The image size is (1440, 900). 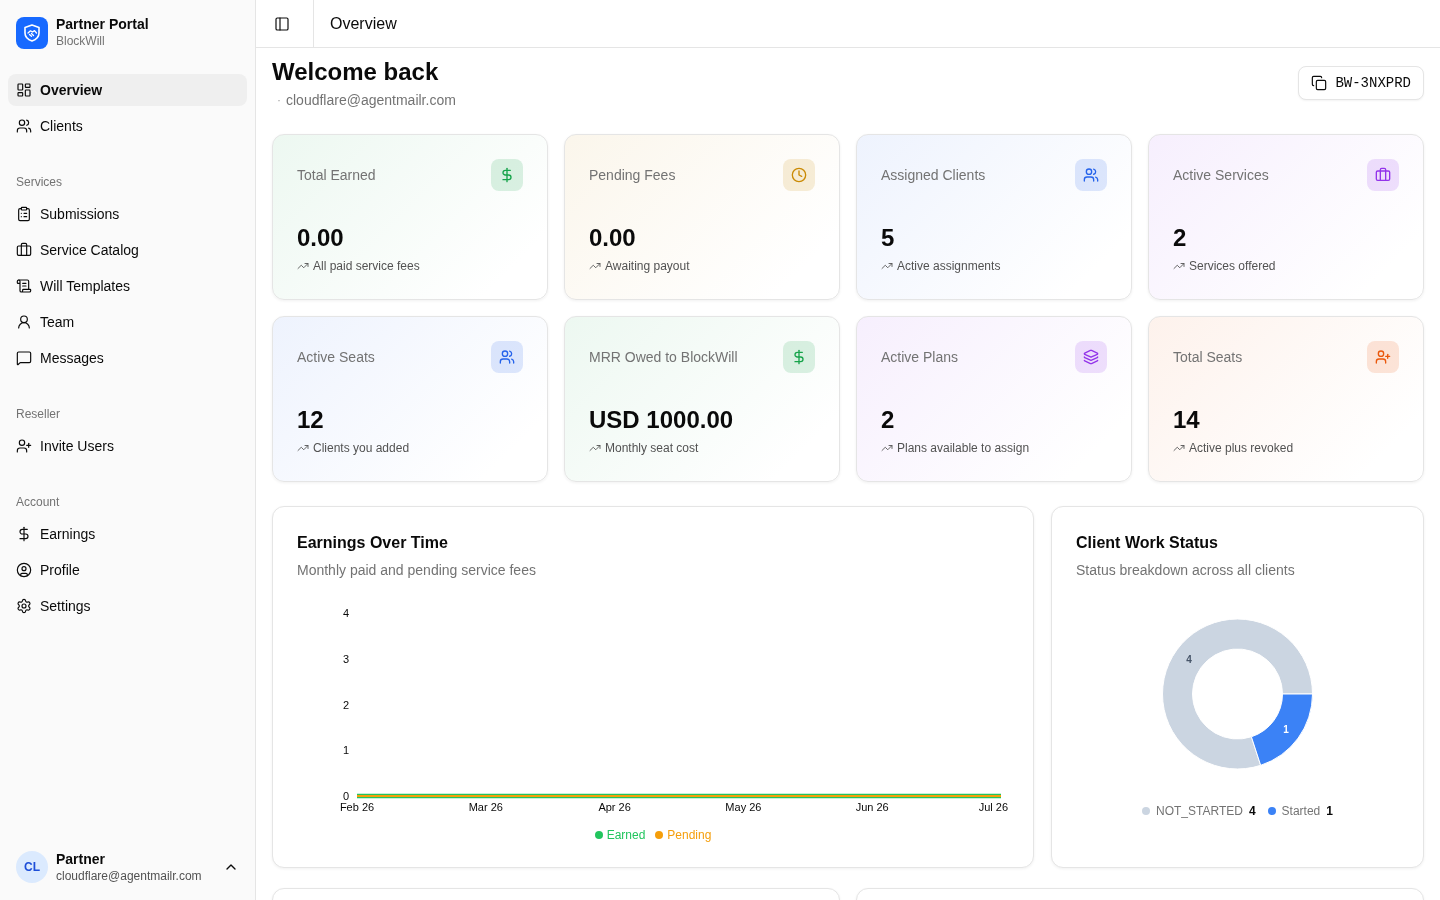 I want to click on axis-tick-label: Jun 26, so click(x=872, y=807).